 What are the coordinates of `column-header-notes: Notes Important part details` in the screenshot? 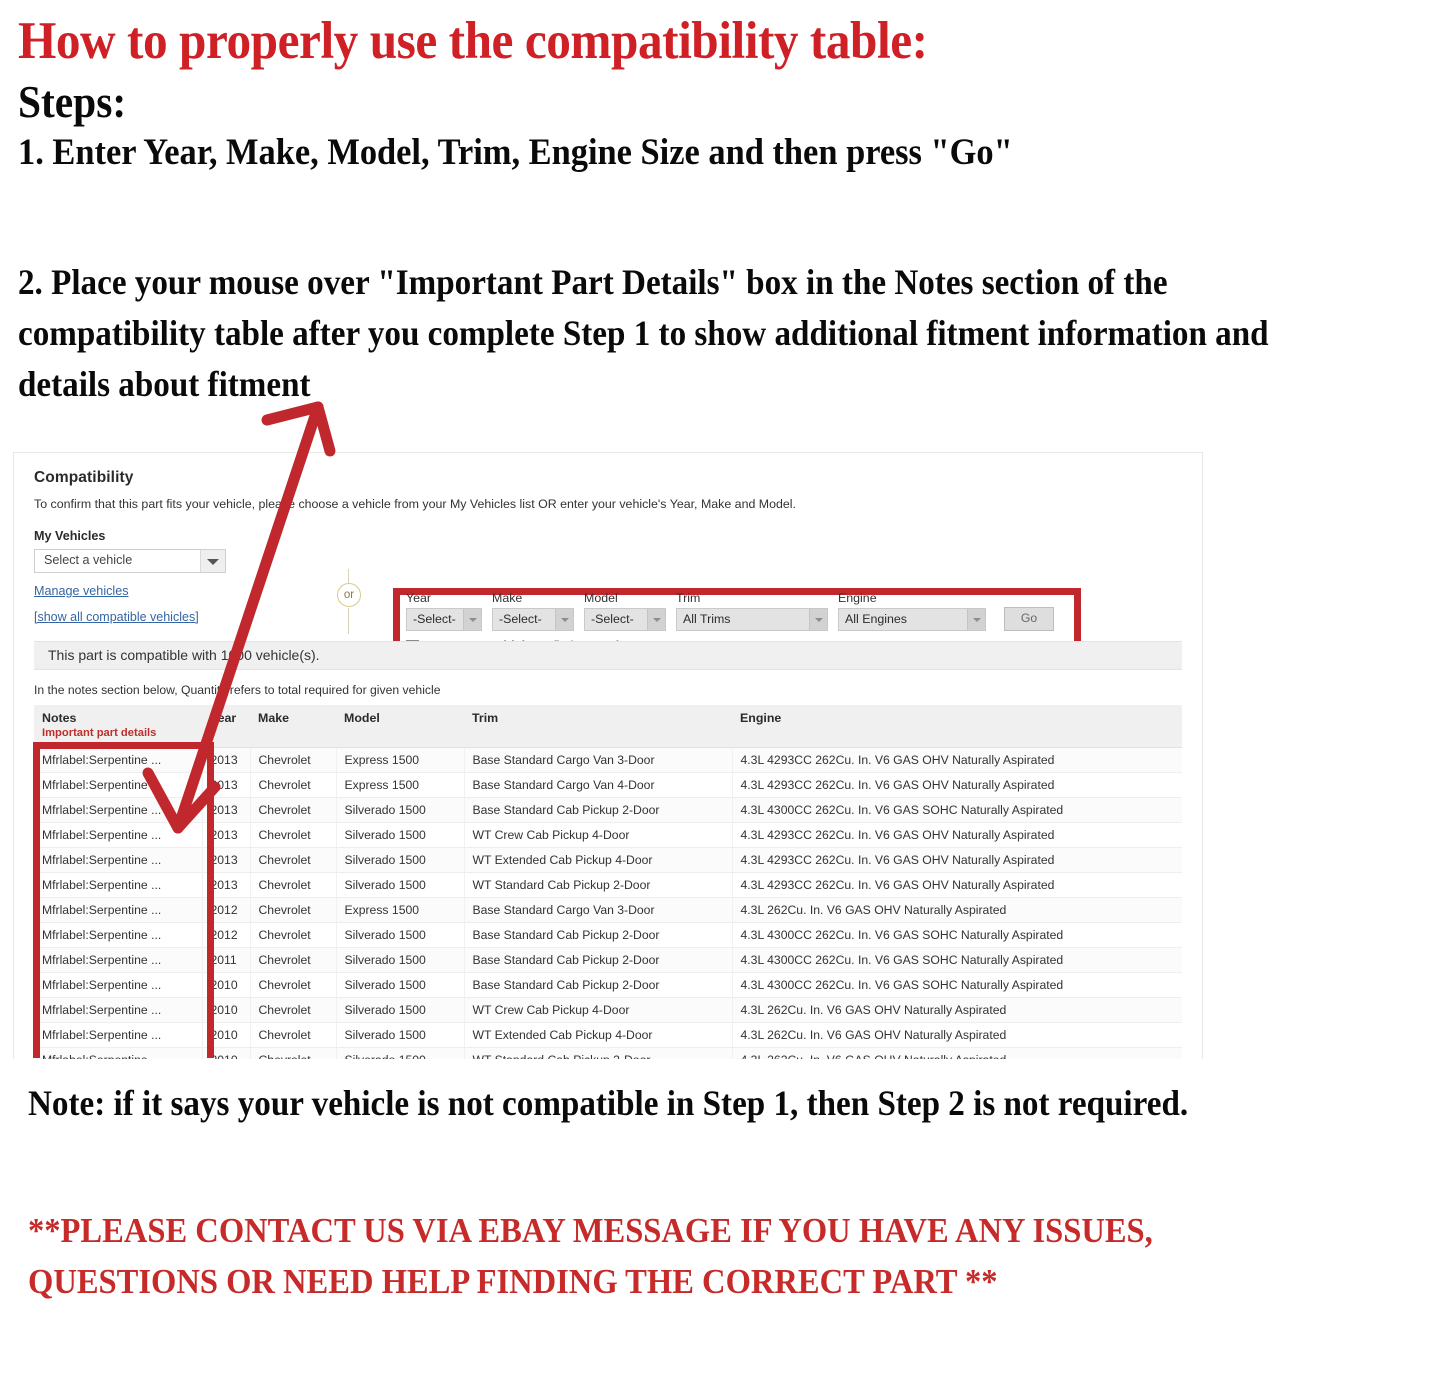 It's located at (118, 726).